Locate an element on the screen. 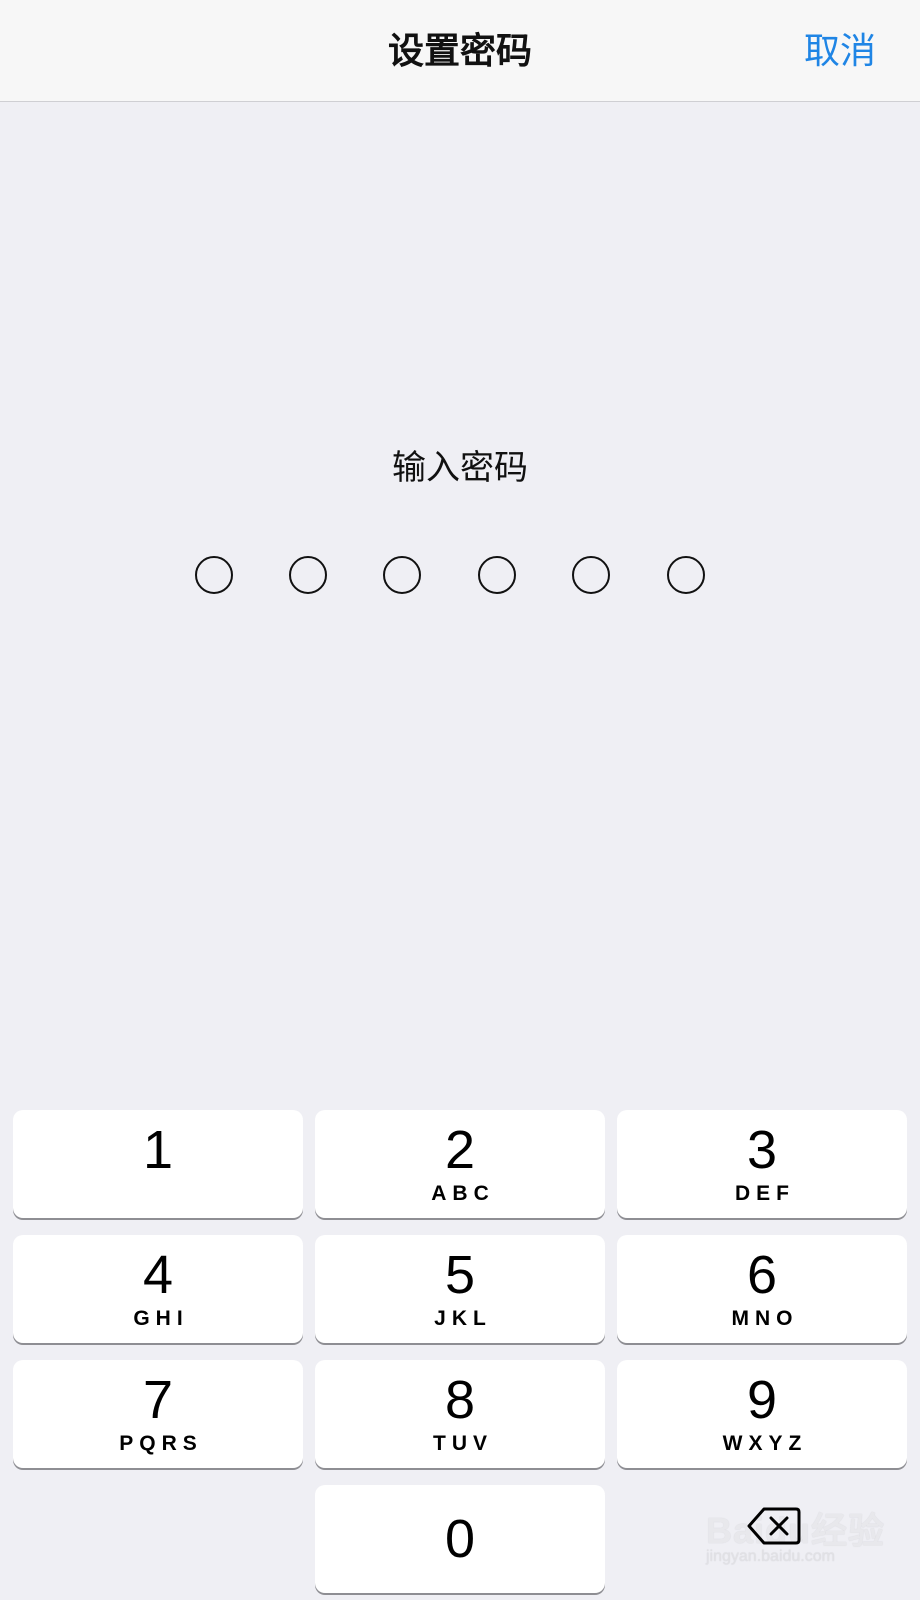  backspace-button is located at coordinates (774, 1526).